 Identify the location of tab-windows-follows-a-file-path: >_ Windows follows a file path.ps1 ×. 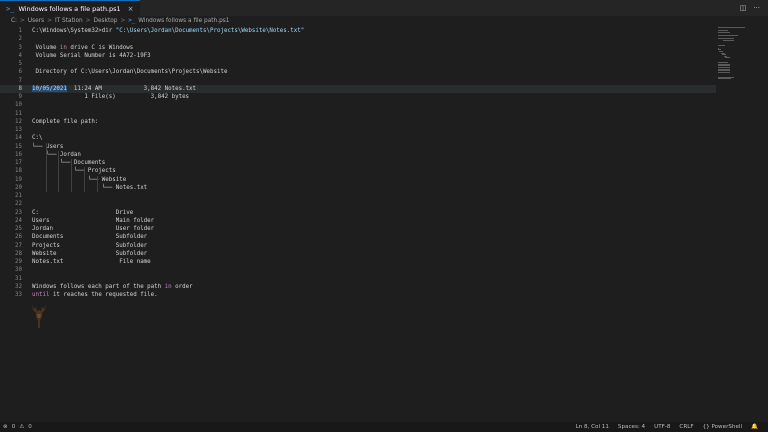
(70, 8).